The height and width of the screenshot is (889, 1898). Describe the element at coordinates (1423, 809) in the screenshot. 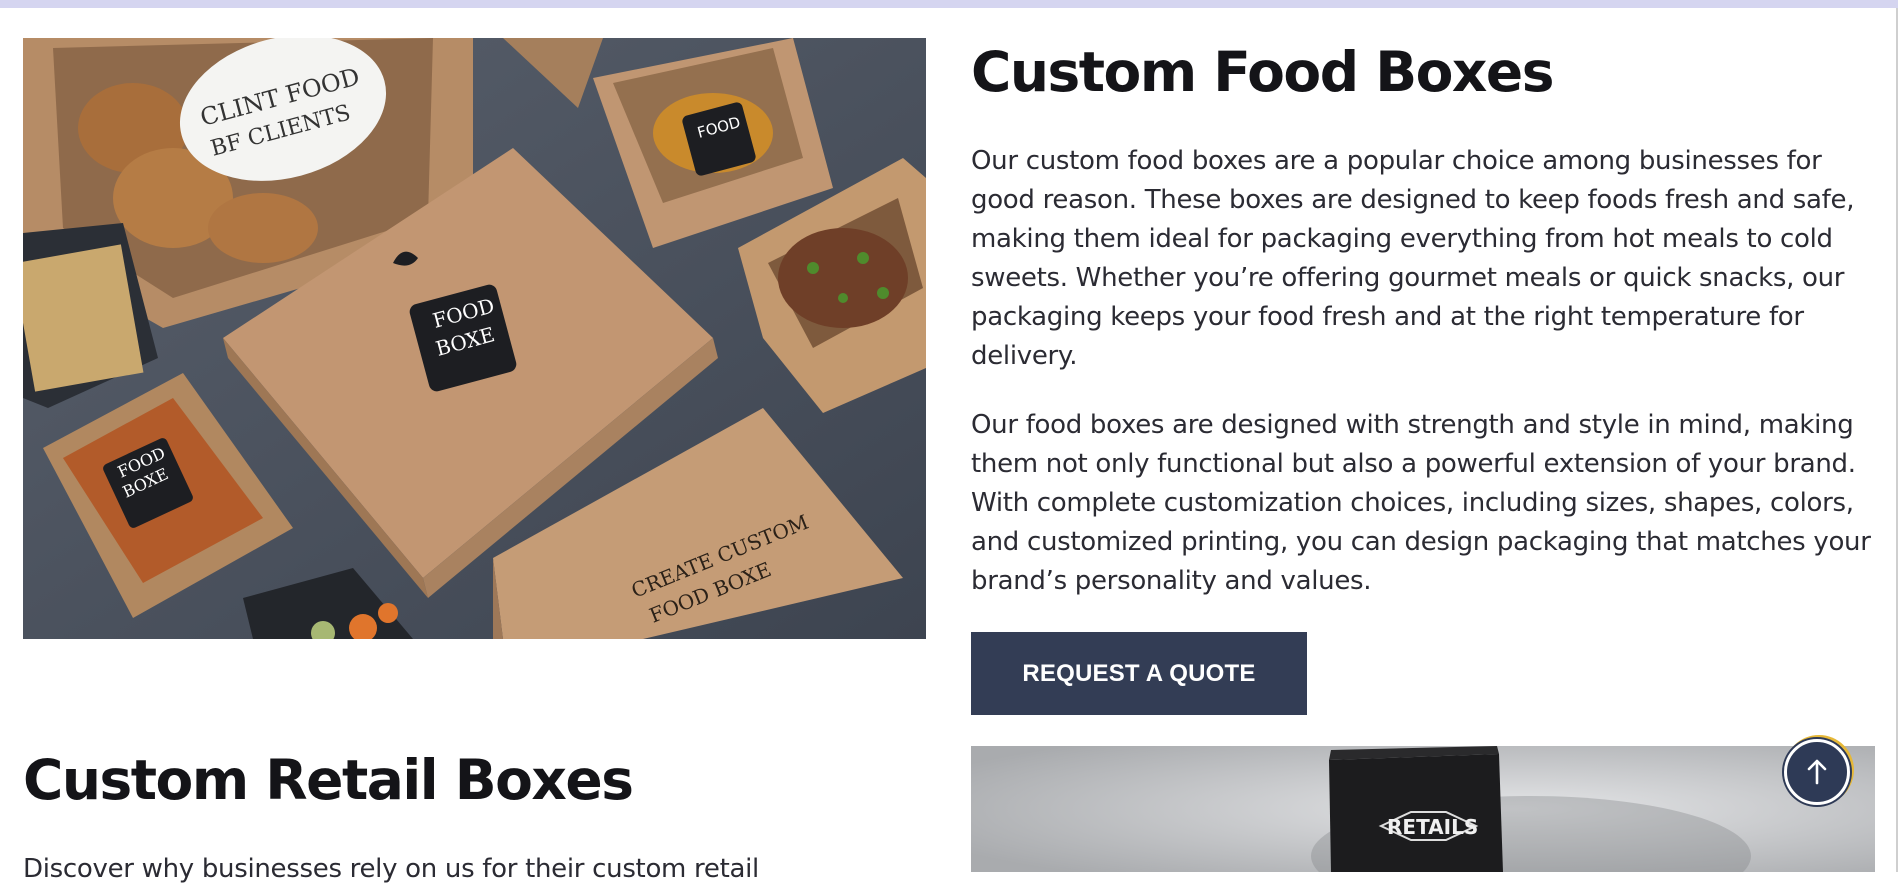

I see `retail-boxes-image: RETAILS` at that location.